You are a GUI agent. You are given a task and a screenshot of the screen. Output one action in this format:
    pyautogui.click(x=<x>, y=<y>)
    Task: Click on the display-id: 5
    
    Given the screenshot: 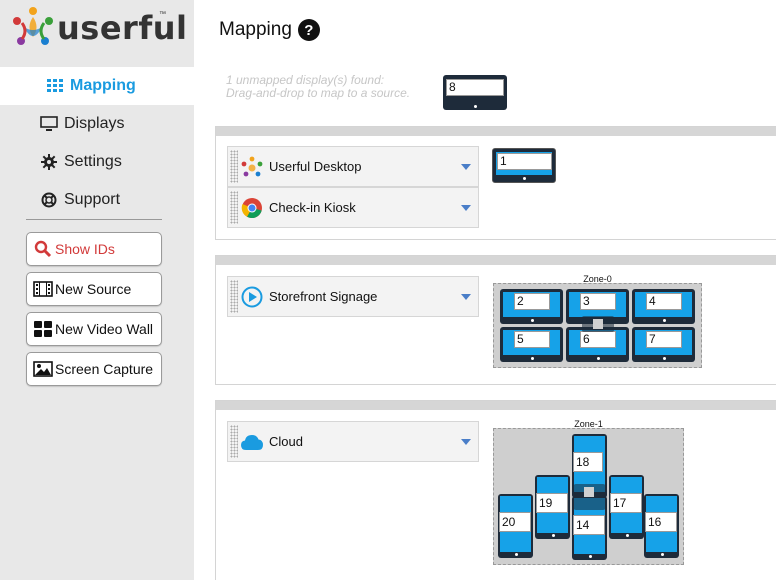 What is the action you would take?
    pyautogui.click(x=532, y=339)
    